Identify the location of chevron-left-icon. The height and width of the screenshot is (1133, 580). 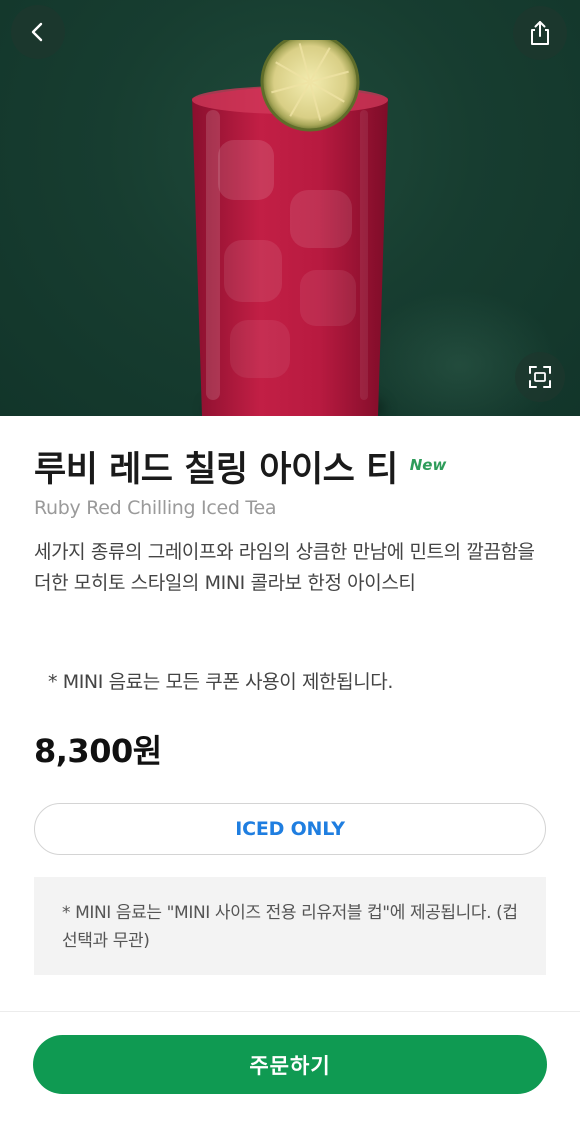
(37, 32).